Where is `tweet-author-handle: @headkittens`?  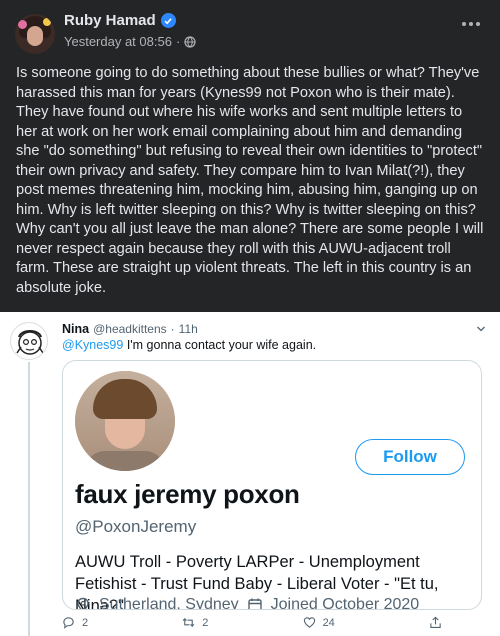 tweet-author-handle: @headkittens is located at coordinates (130, 329).